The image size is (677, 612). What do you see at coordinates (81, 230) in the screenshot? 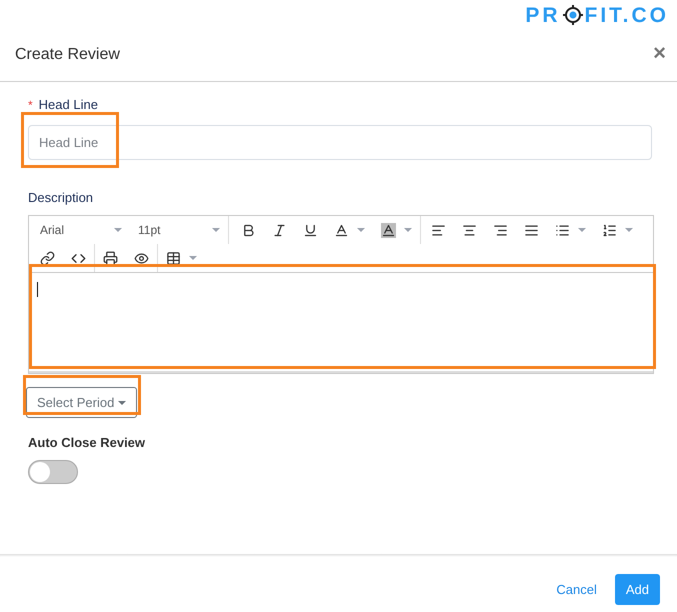
I see `font-select: Arial` at bounding box center [81, 230].